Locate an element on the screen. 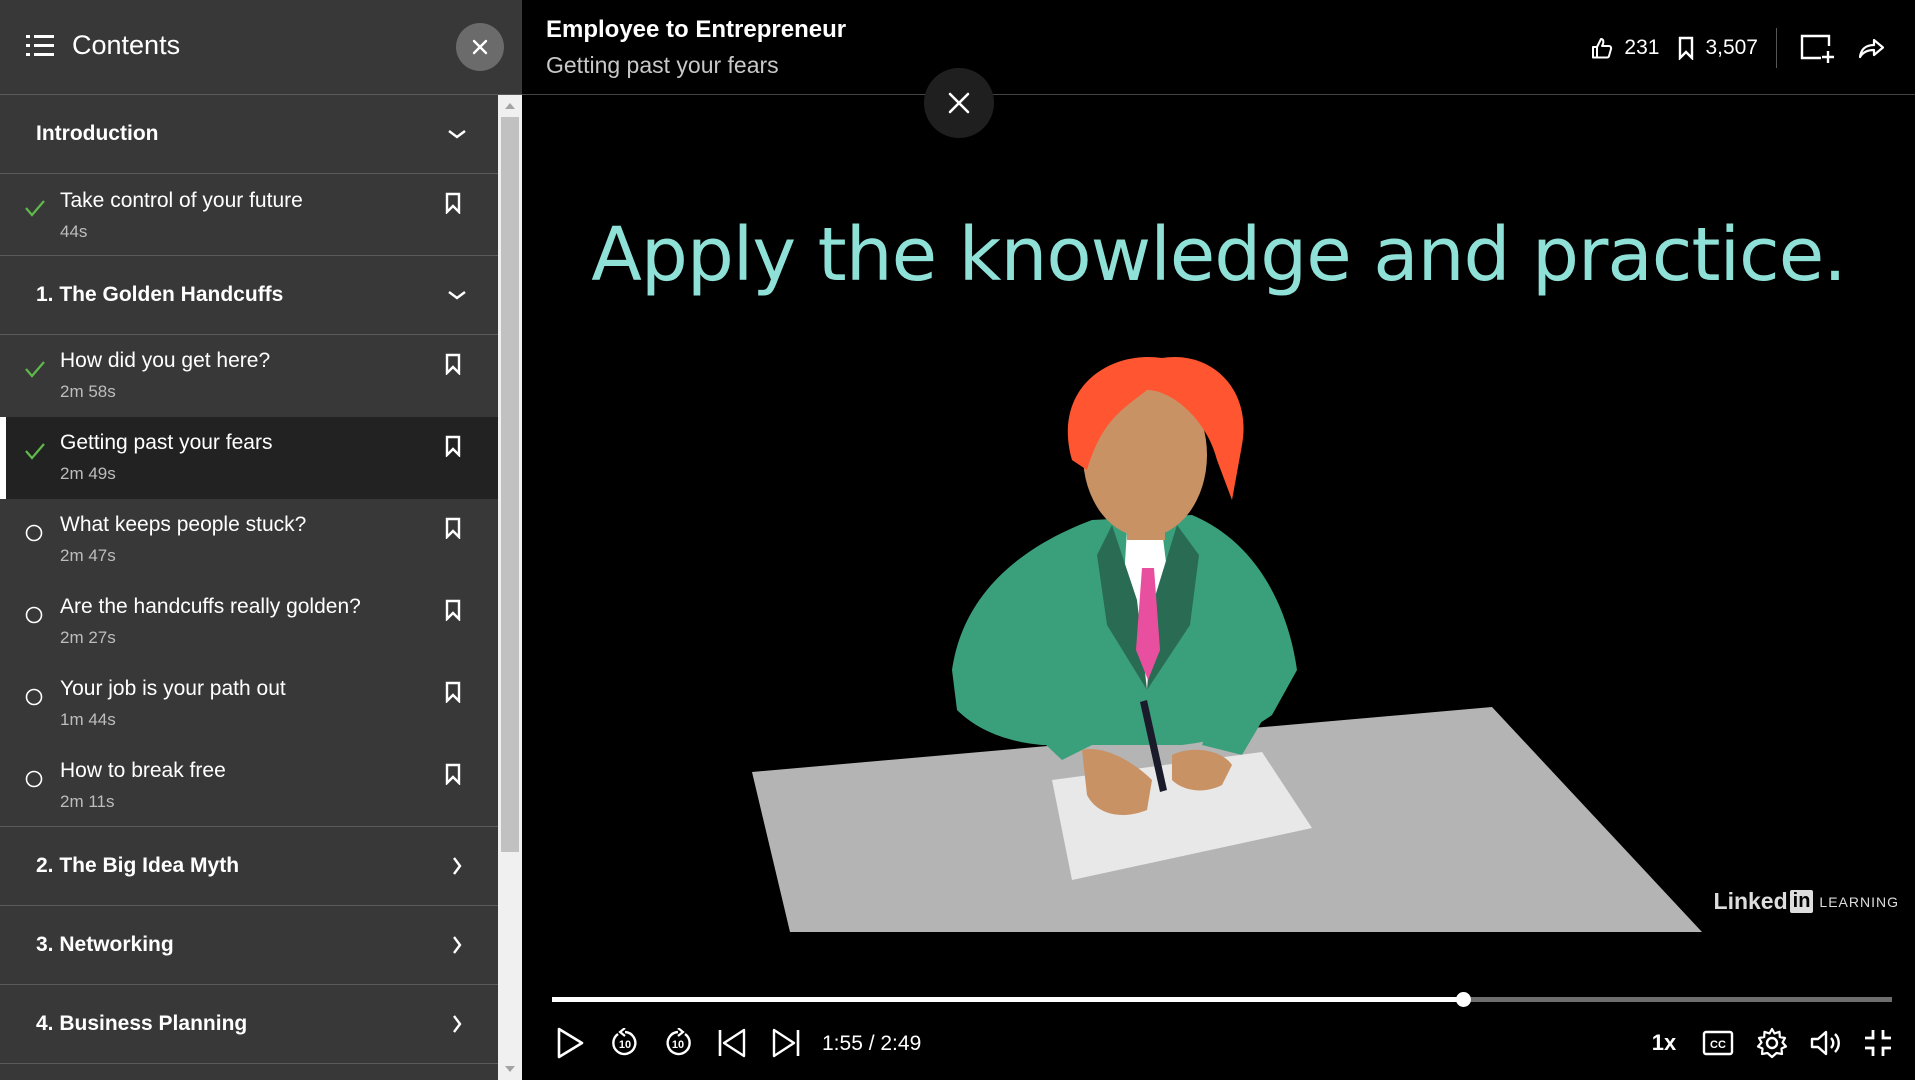  item-title: What keeps people stuck? is located at coordinates (183, 524).